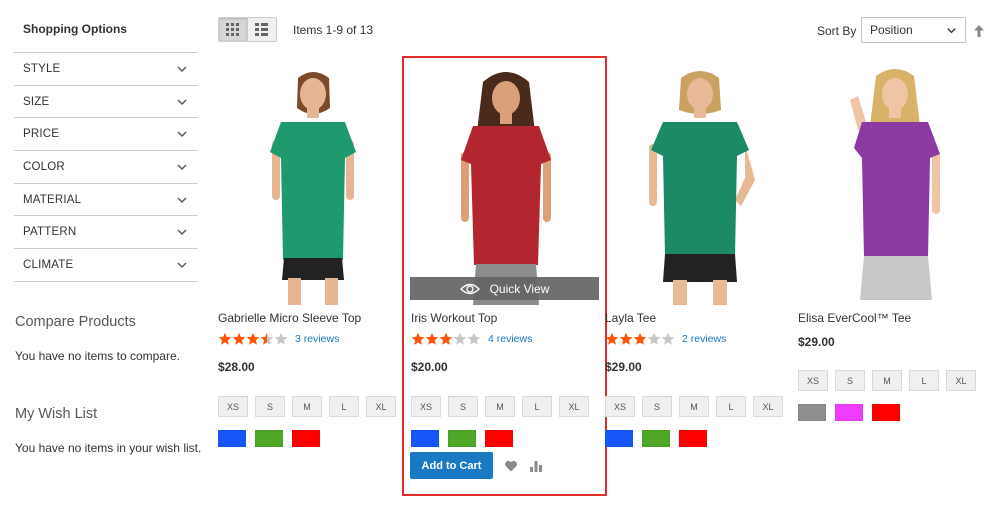  What do you see at coordinates (56, 414) in the screenshot?
I see `wishlist-title: My Wish List` at bounding box center [56, 414].